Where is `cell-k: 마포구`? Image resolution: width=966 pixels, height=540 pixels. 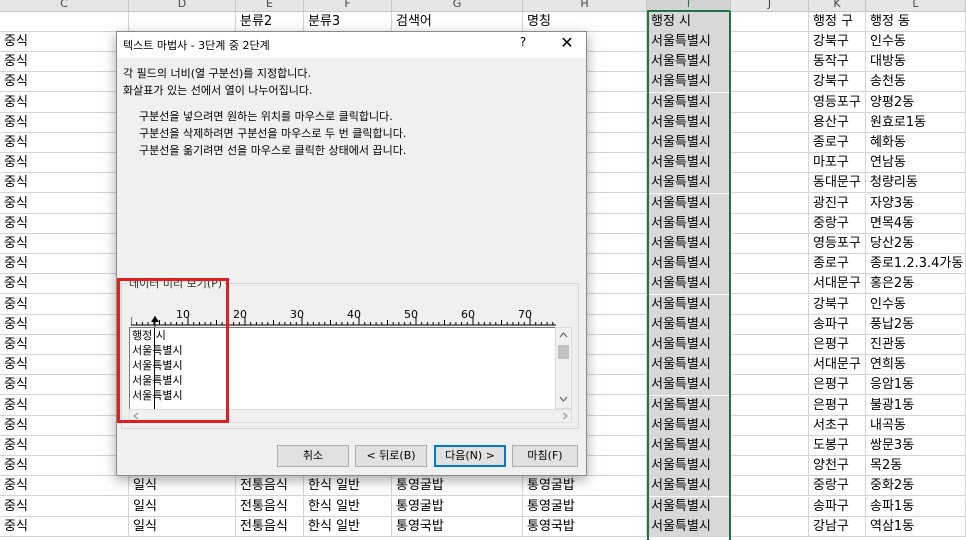
cell-k: 마포구 is located at coordinates (837, 163).